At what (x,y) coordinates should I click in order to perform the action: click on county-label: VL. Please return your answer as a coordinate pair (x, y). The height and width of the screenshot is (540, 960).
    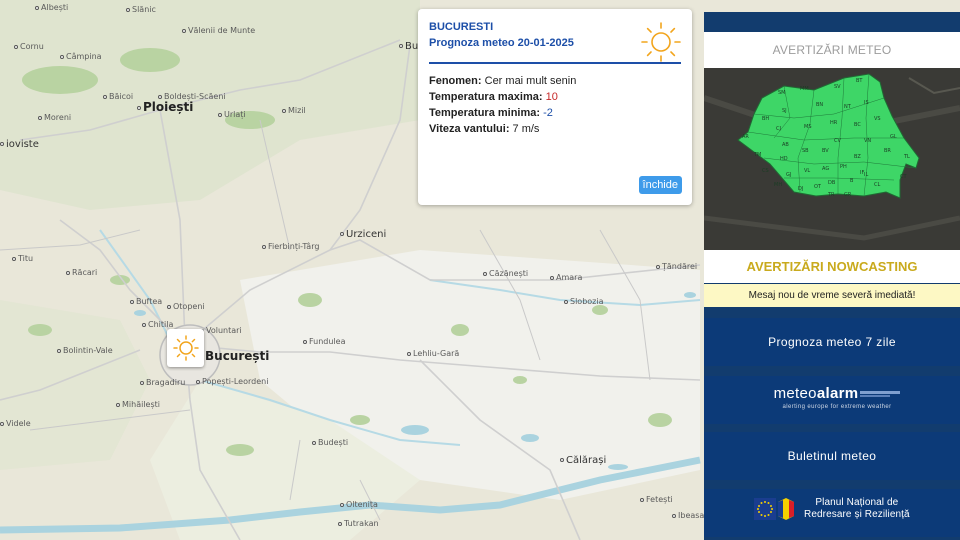
    Looking at the image, I should click on (807, 171).